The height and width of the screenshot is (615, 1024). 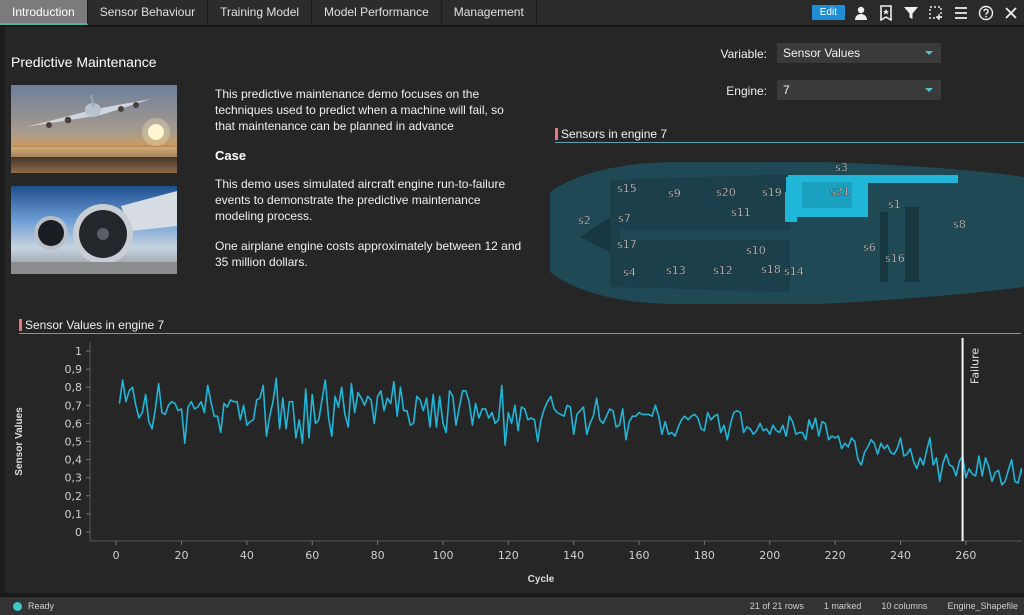 What do you see at coordinates (841, 167) in the screenshot?
I see `sensor-label-s3: s3` at bounding box center [841, 167].